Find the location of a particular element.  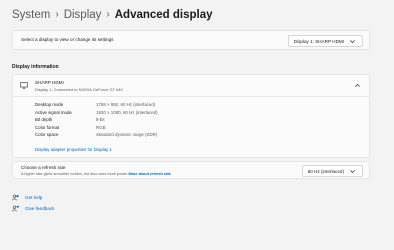

divider is located at coordinates (191, 96).